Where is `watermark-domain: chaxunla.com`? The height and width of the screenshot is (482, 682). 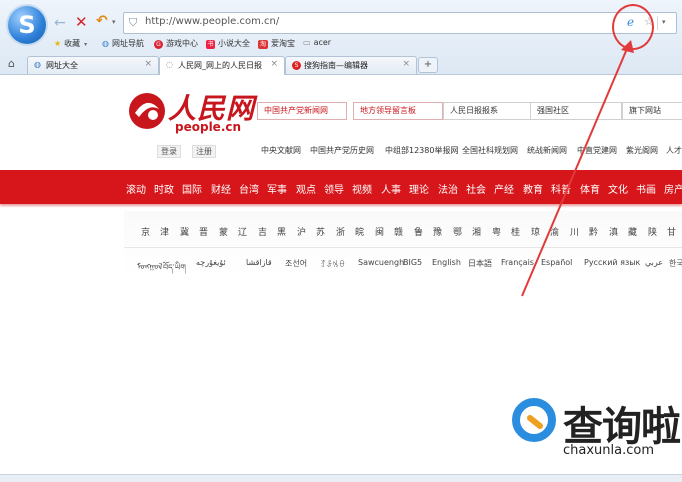 watermark-domain: chaxunla.com is located at coordinates (608, 450).